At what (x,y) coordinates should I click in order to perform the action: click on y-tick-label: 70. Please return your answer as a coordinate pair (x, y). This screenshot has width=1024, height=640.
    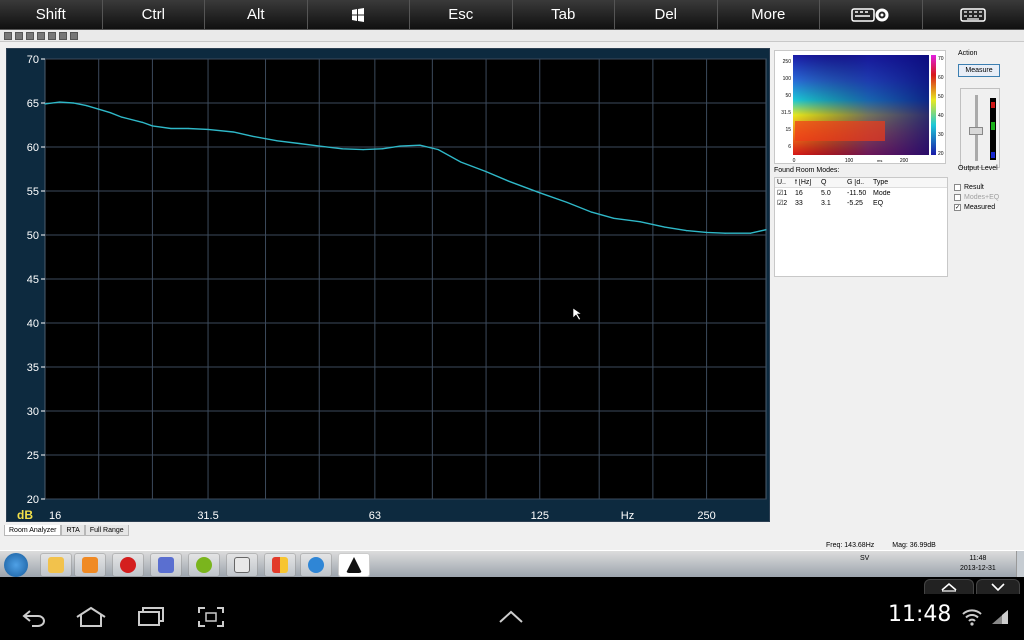
    Looking at the image, I should click on (33, 60).